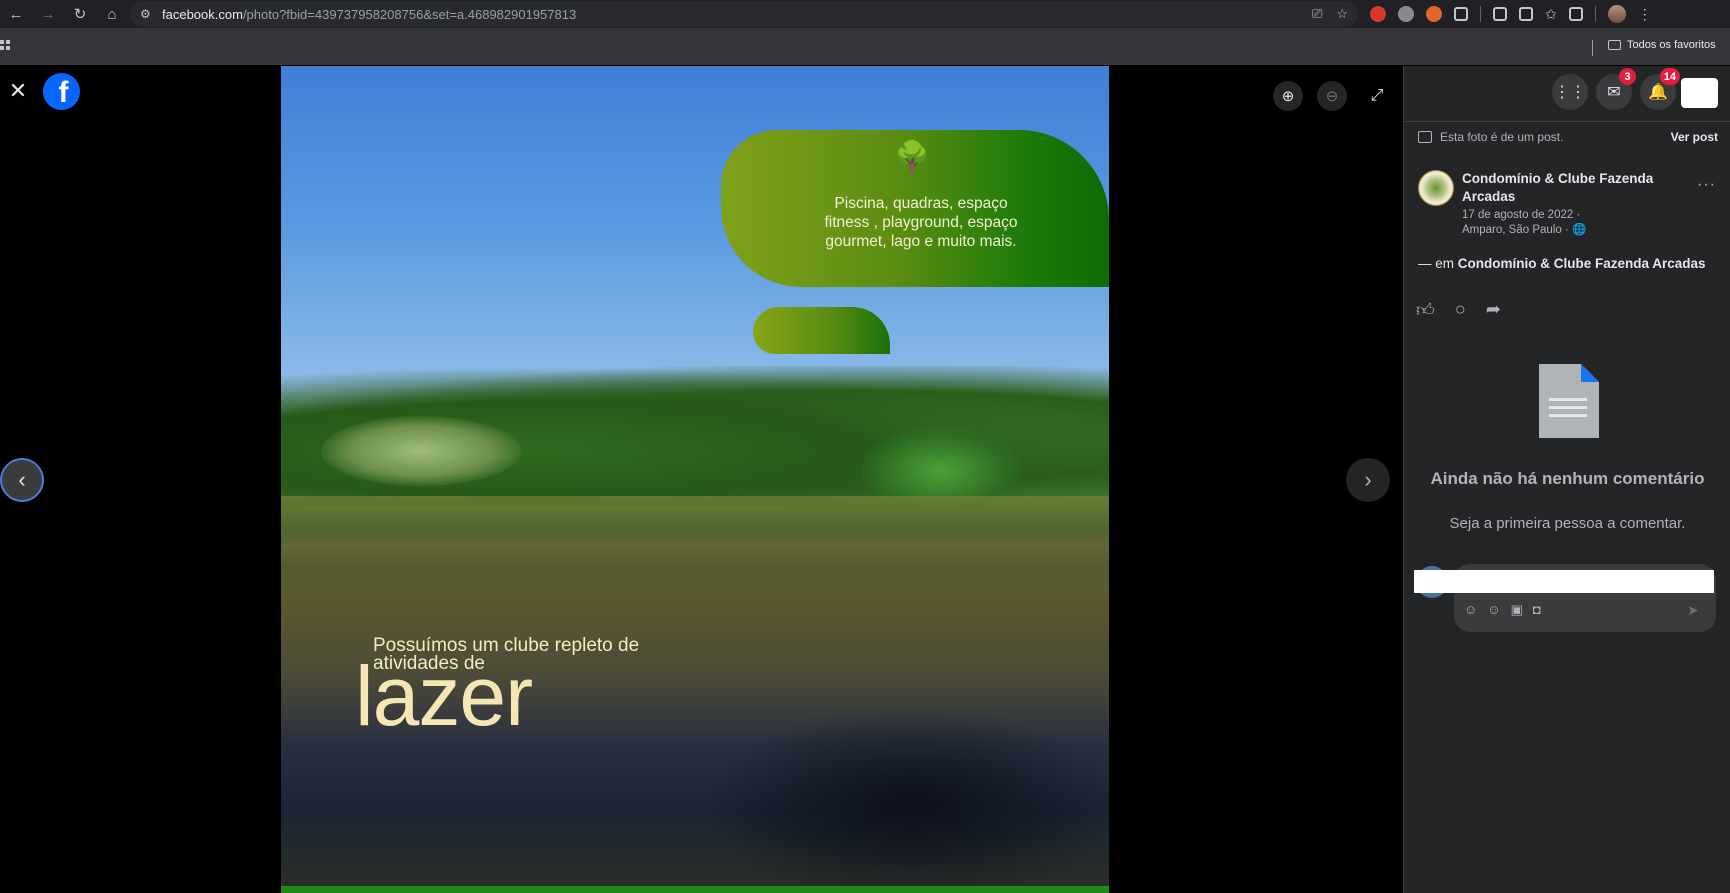  What do you see at coordinates (921, 203) in the screenshot?
I see `banner-line: Piscina, quadras, espaço` at bounding box center [921, 203].